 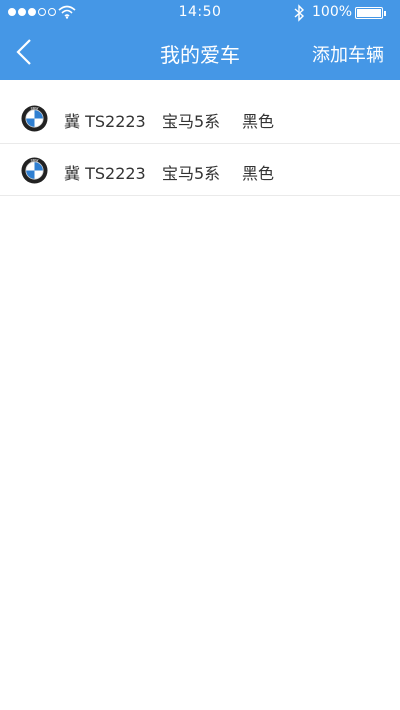 I want to click on bluetooth-icon, so click(x=299, y=13).